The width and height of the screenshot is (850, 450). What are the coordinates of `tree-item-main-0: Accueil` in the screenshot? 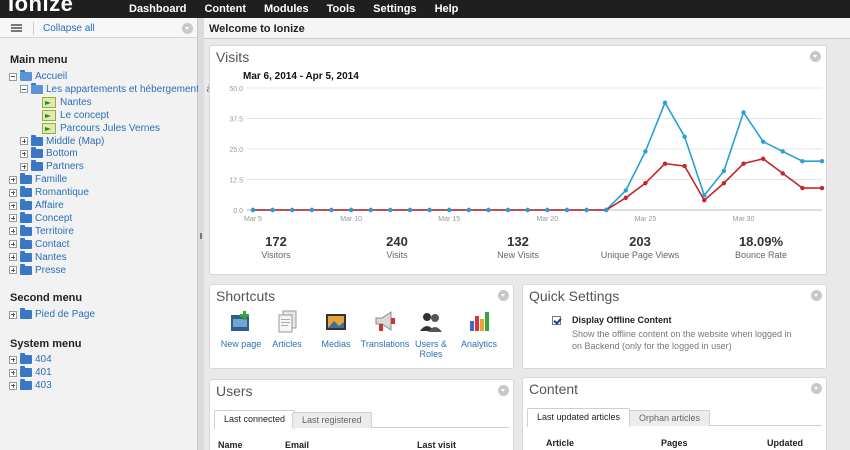 It's located at (38, 76).